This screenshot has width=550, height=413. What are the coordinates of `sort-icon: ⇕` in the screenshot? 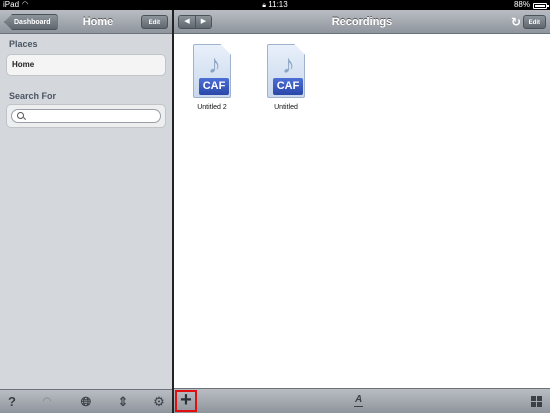 It's located at (123, 402).